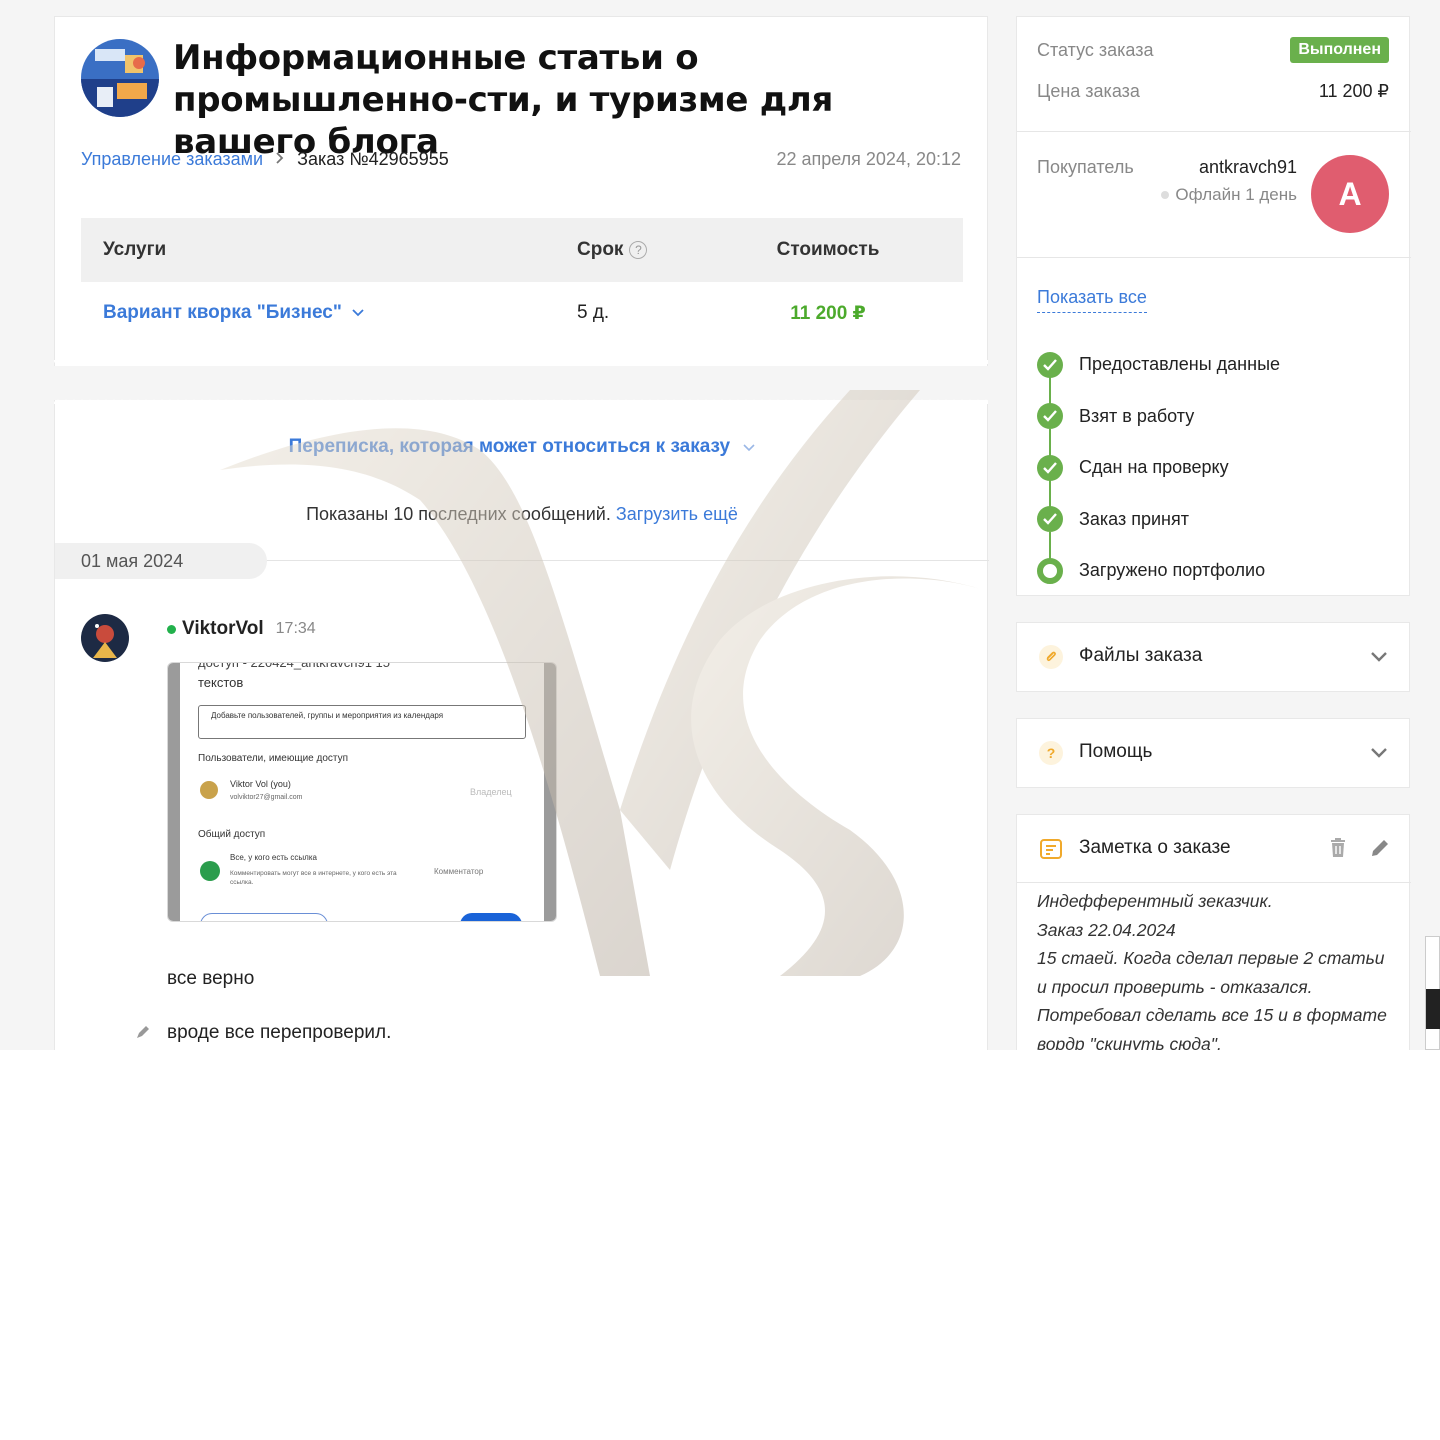  What do you see at coordinates (174, 792) in the screenshot?
I see `screenshot-left-edge` at bounding box center [174, 792].